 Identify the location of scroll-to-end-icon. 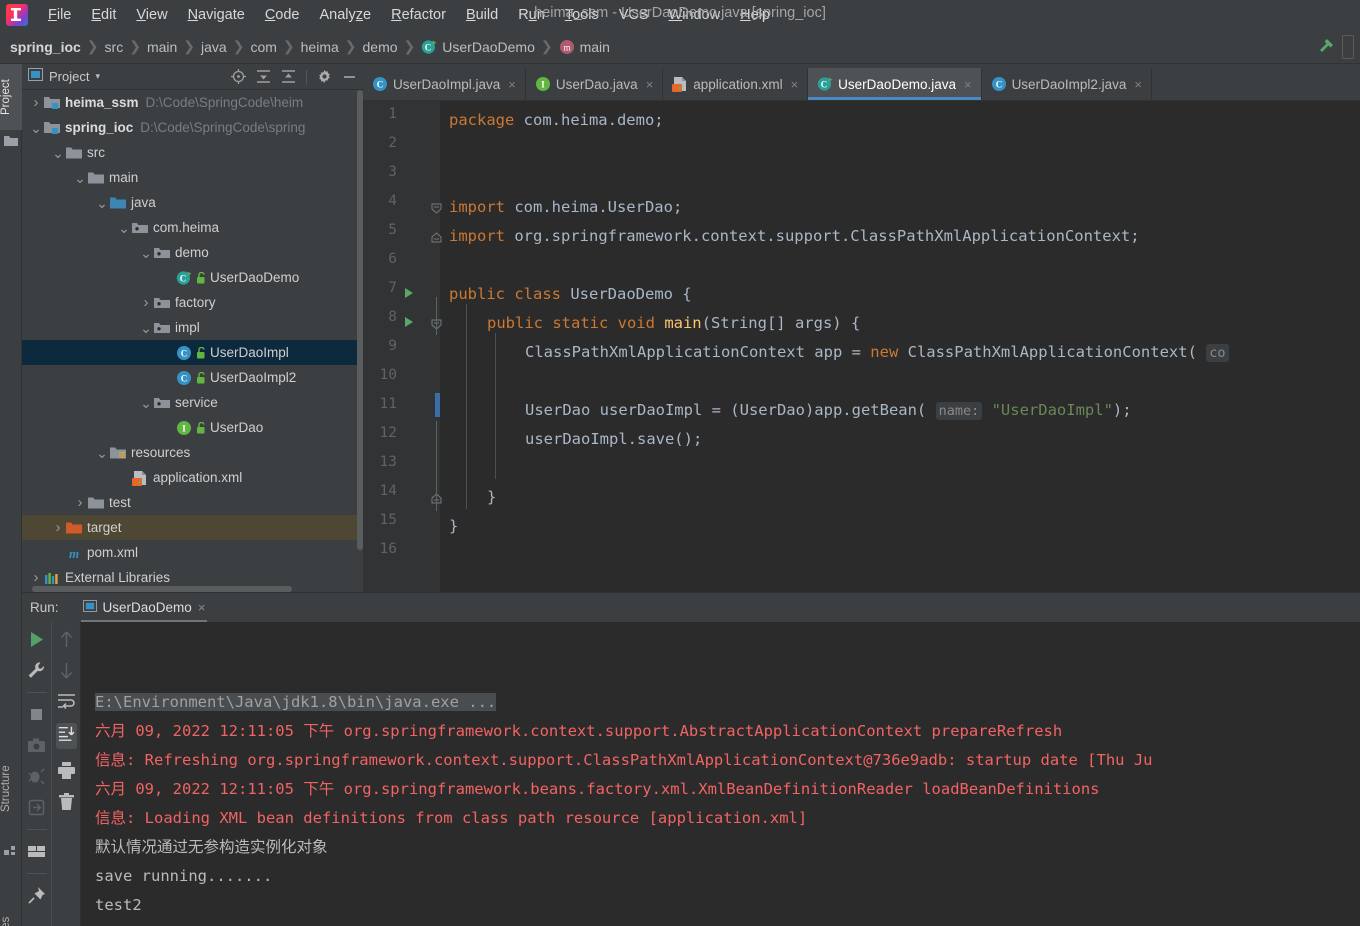
(66, 736).